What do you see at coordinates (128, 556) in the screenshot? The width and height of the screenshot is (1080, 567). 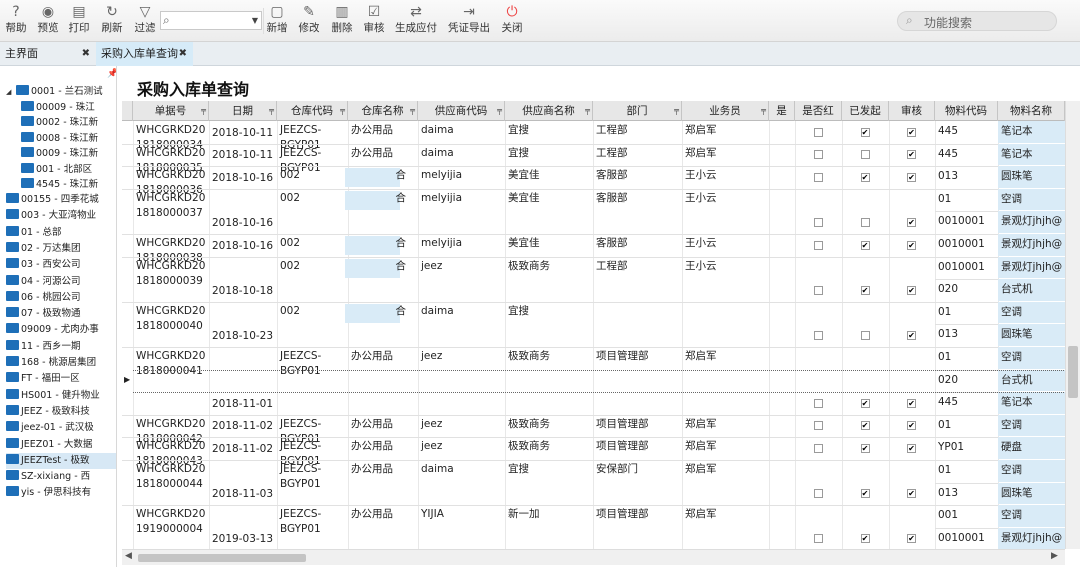 I see `scroll-left-icon: ◀` at bounding box center [128, 556].